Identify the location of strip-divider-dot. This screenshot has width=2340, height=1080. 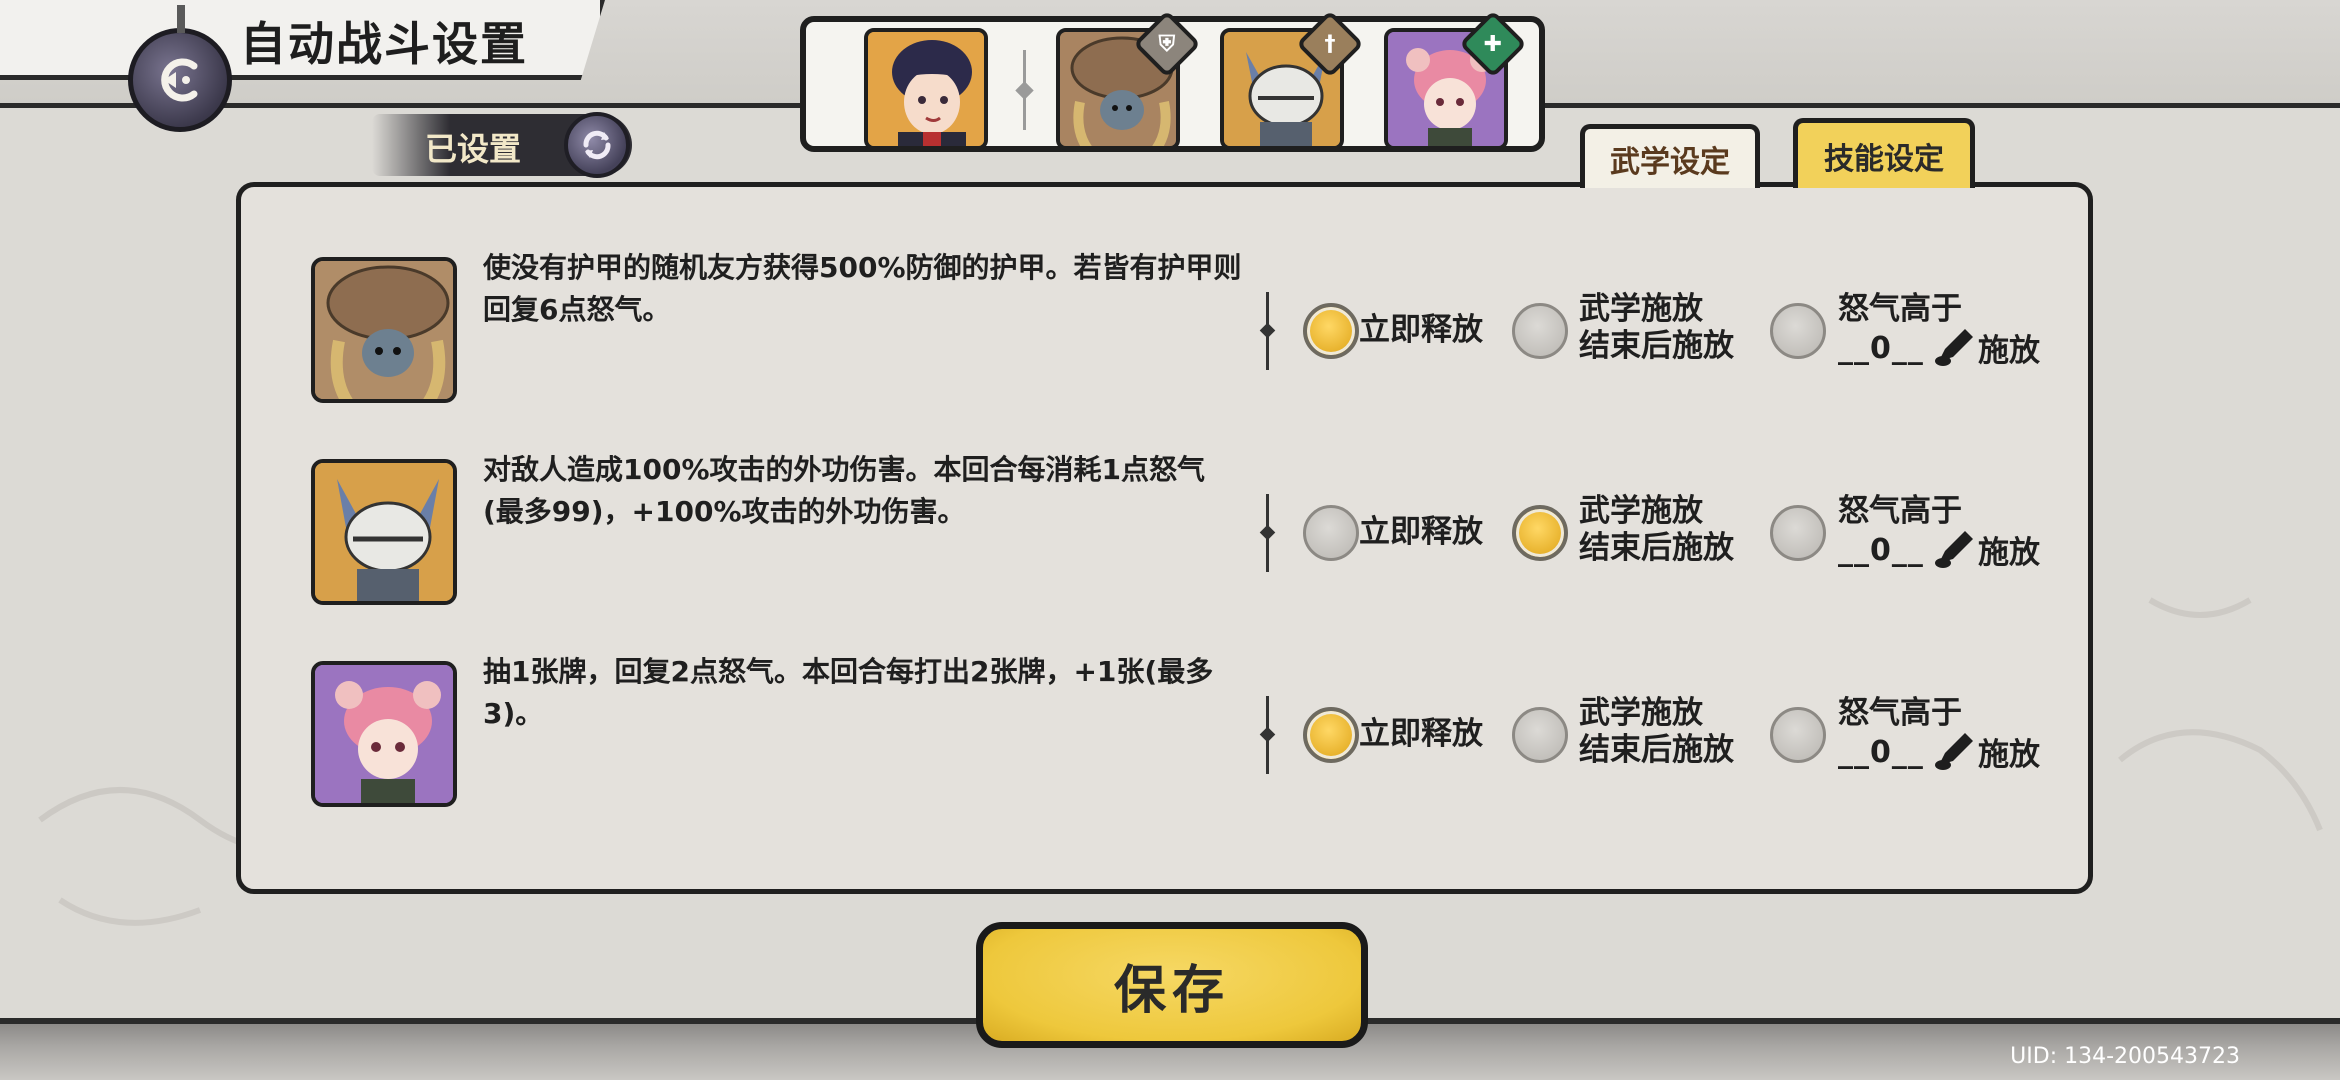
(1024, 90).